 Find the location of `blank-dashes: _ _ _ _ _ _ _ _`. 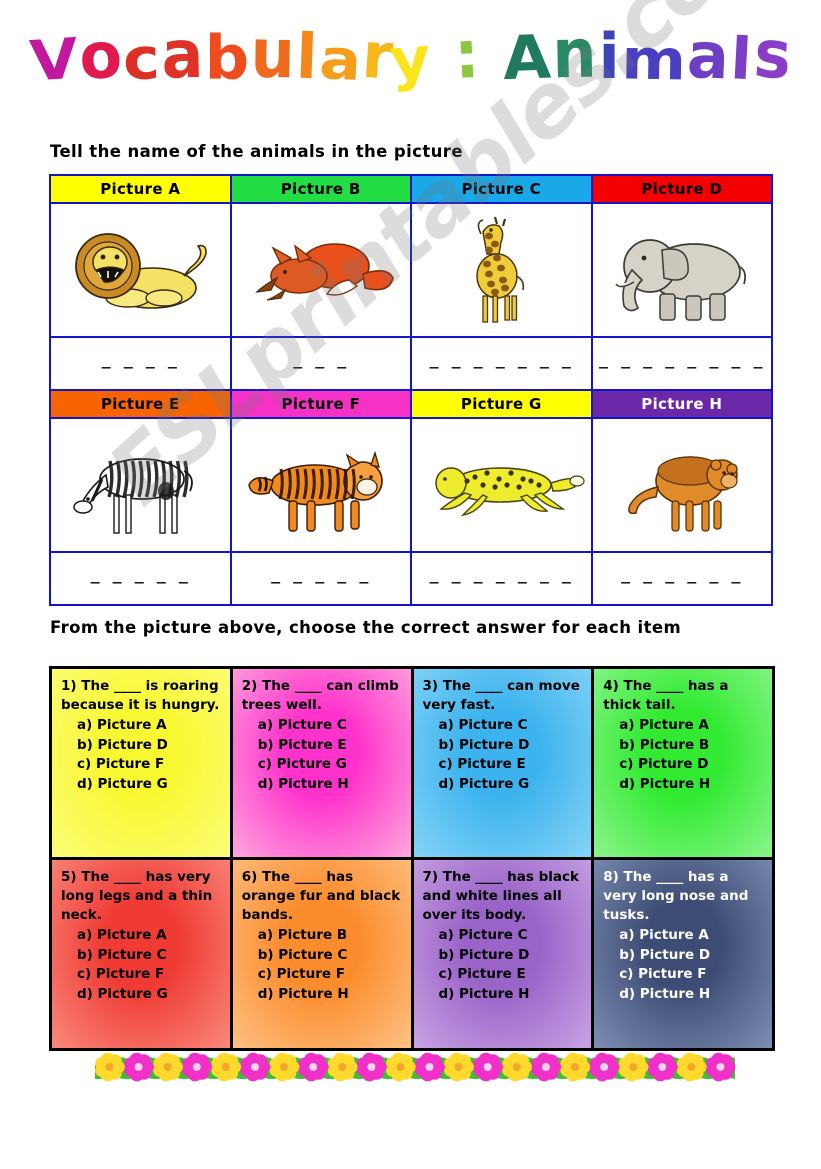

blank-dashes: _ _ _ _ _ _ _ _ is located at coordinates (682, 360).